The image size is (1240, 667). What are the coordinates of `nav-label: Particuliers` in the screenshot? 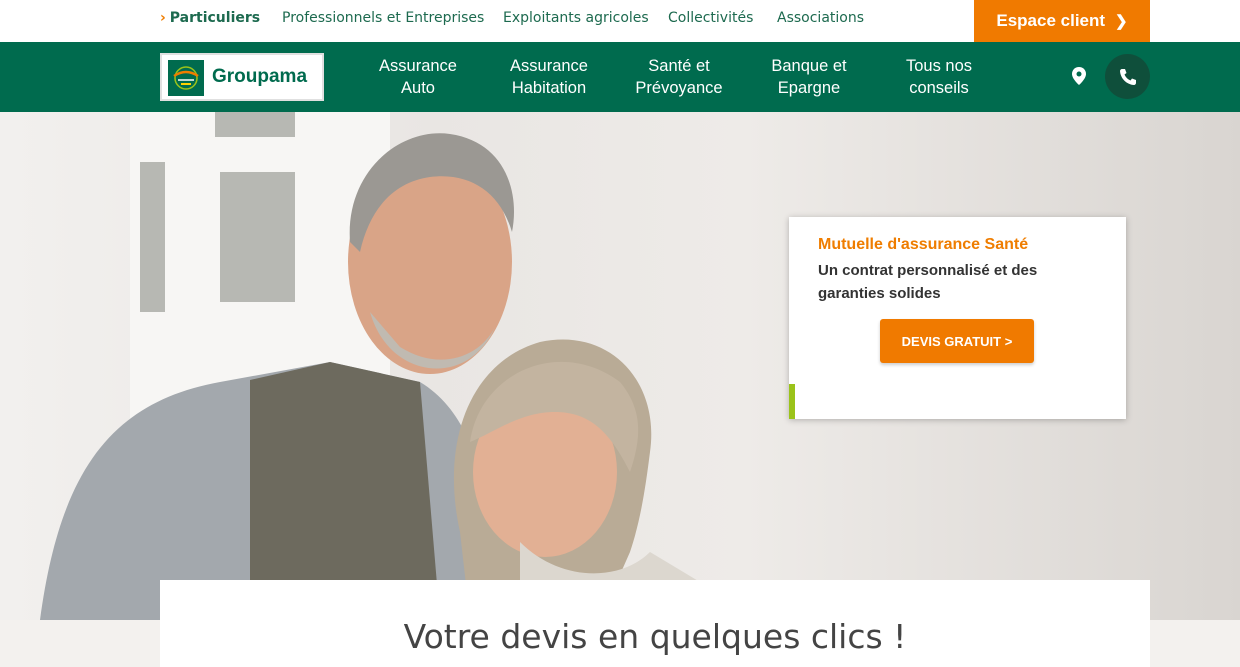 It's located at (215, 18).